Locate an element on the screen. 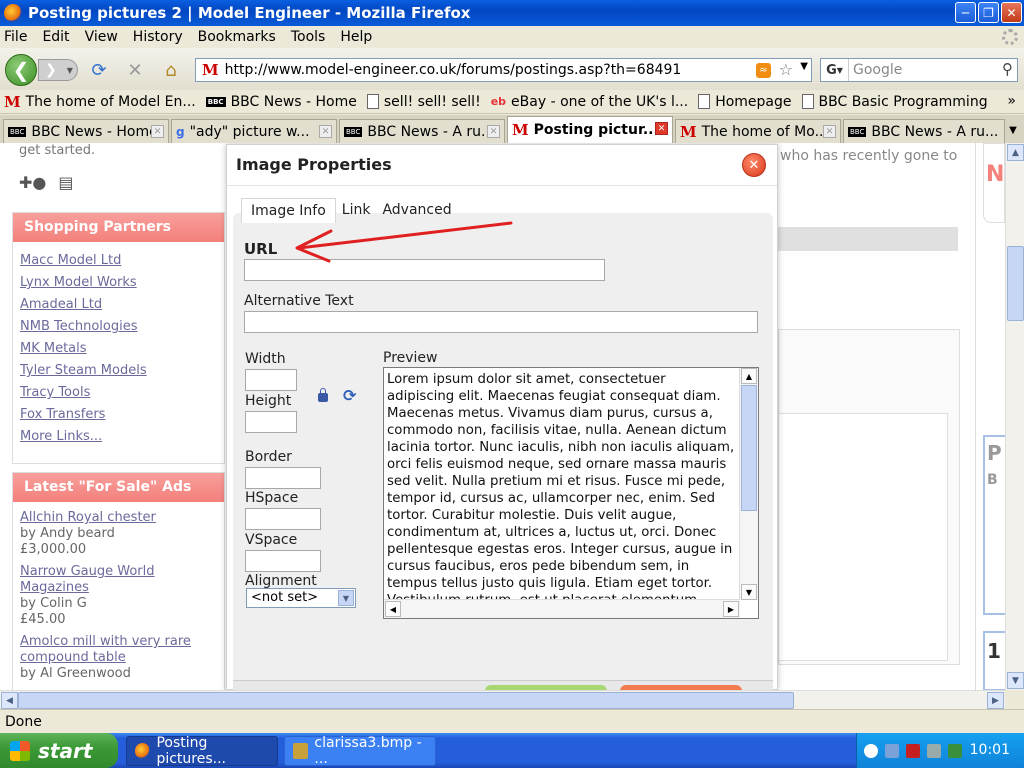 The width and height of the screenshot is (1024, 768). chevron-right-icon: » is located at coordinates (1011, 101).